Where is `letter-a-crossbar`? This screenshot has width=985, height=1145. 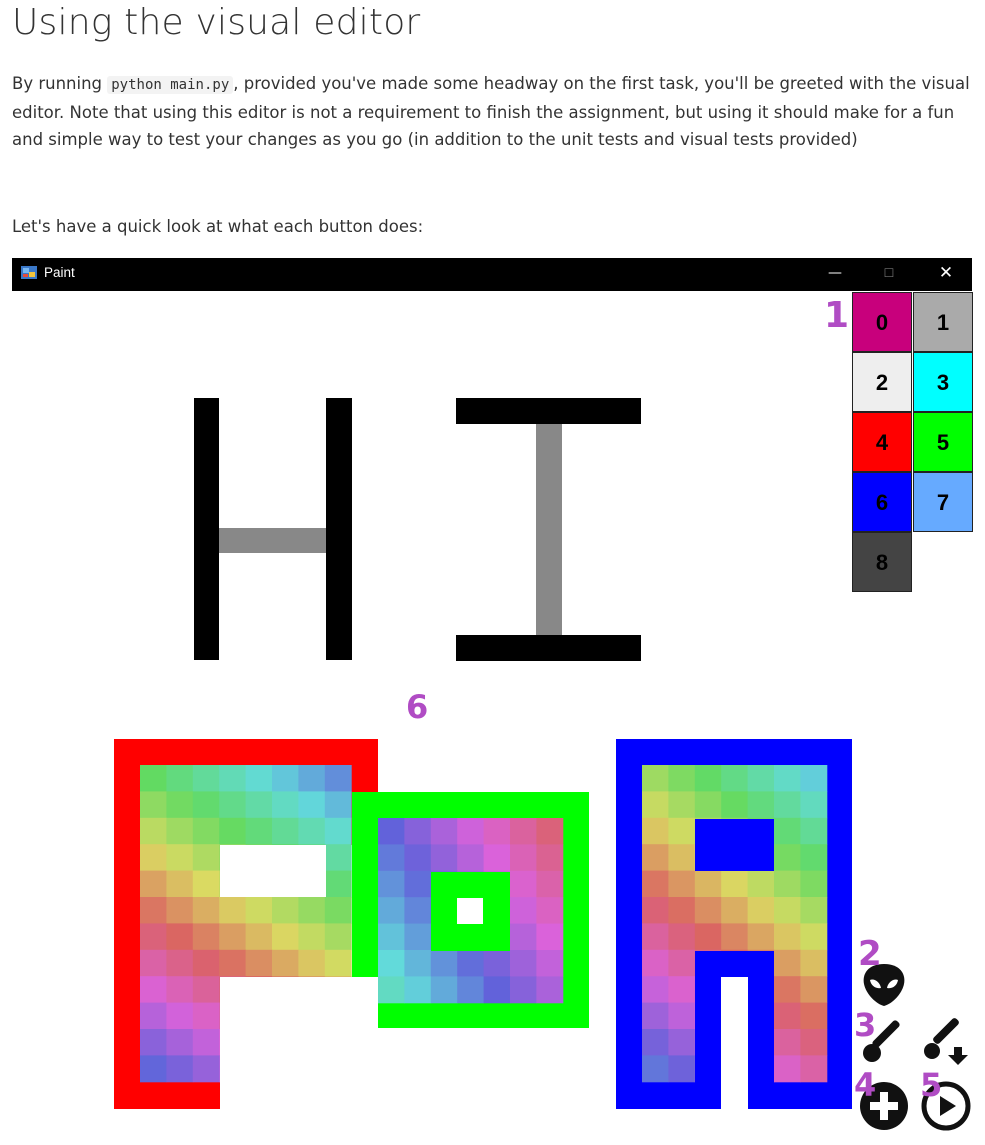 letter-a-crossbar is located at coordinates (734, 845).